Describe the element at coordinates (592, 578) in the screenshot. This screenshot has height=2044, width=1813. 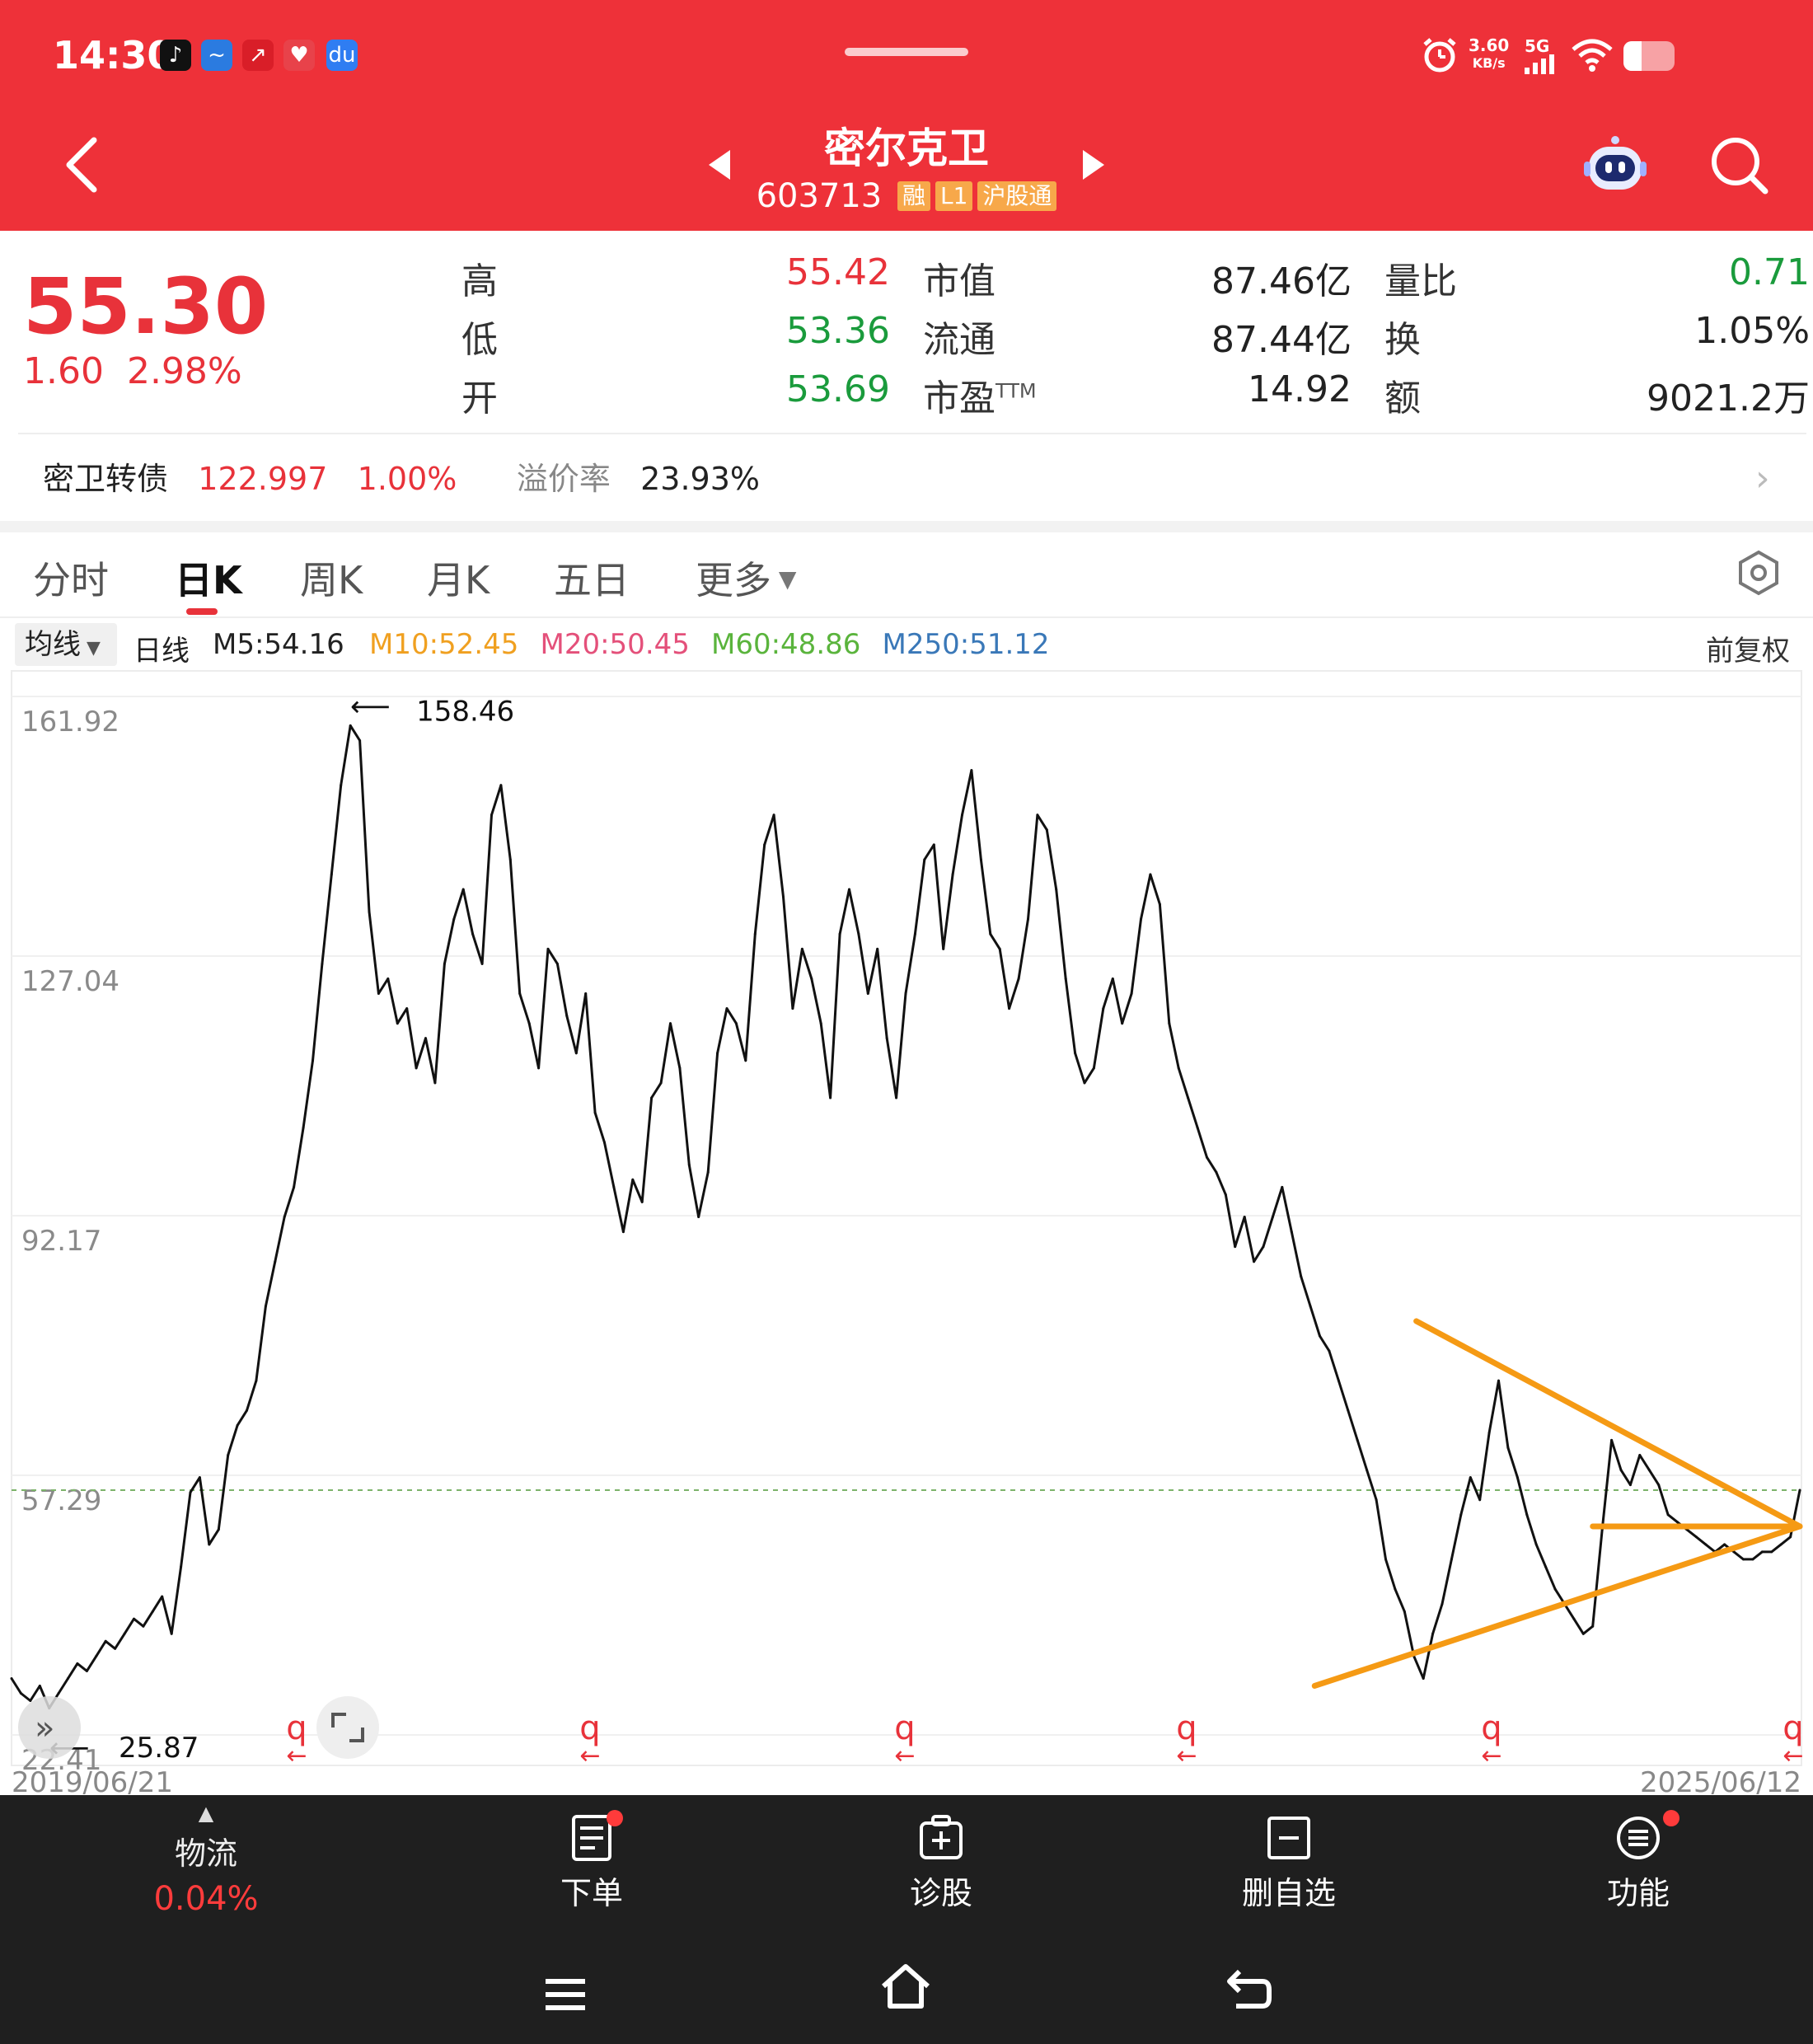
I see `tab-five-day: 五日` at that location.